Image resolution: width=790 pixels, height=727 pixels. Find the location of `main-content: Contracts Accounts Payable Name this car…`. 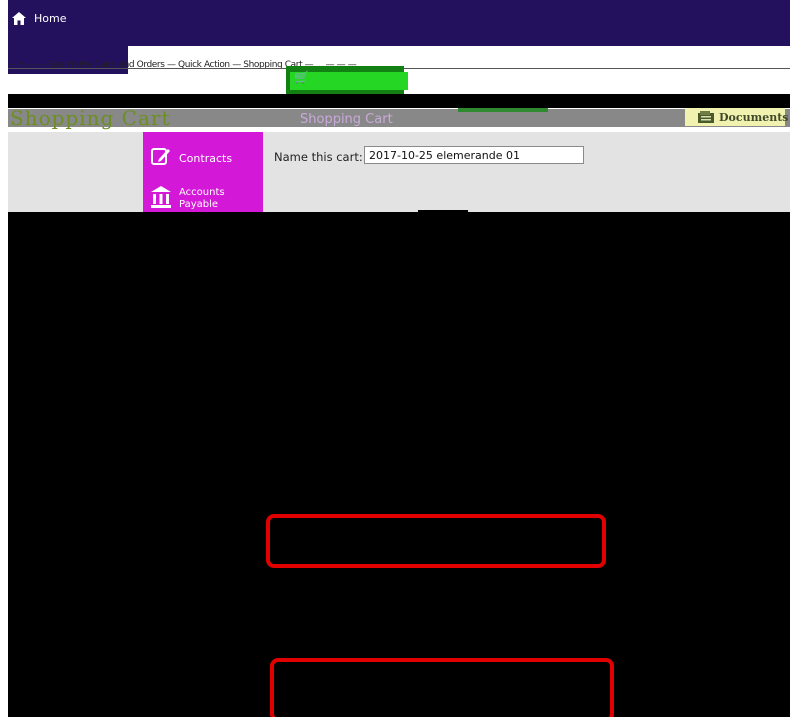

main-content: Contracts Accounts Payable Name this car… is located at coordinates (399, 172).